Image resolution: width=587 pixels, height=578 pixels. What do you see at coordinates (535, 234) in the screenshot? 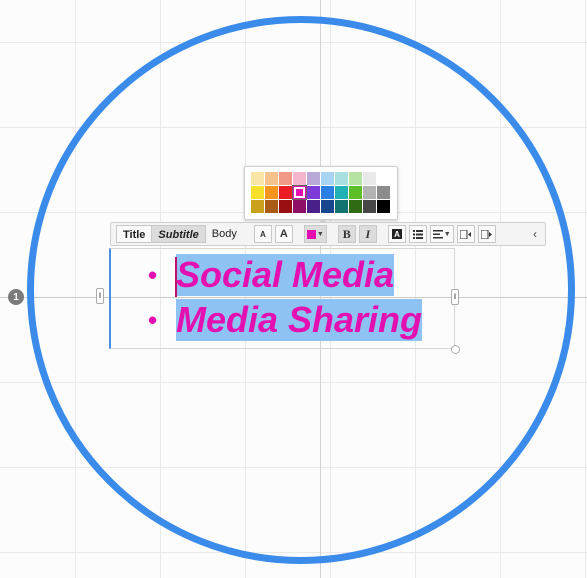
I see `collapse-toolbar-icon: ‹` at bounding box center [535, 234].